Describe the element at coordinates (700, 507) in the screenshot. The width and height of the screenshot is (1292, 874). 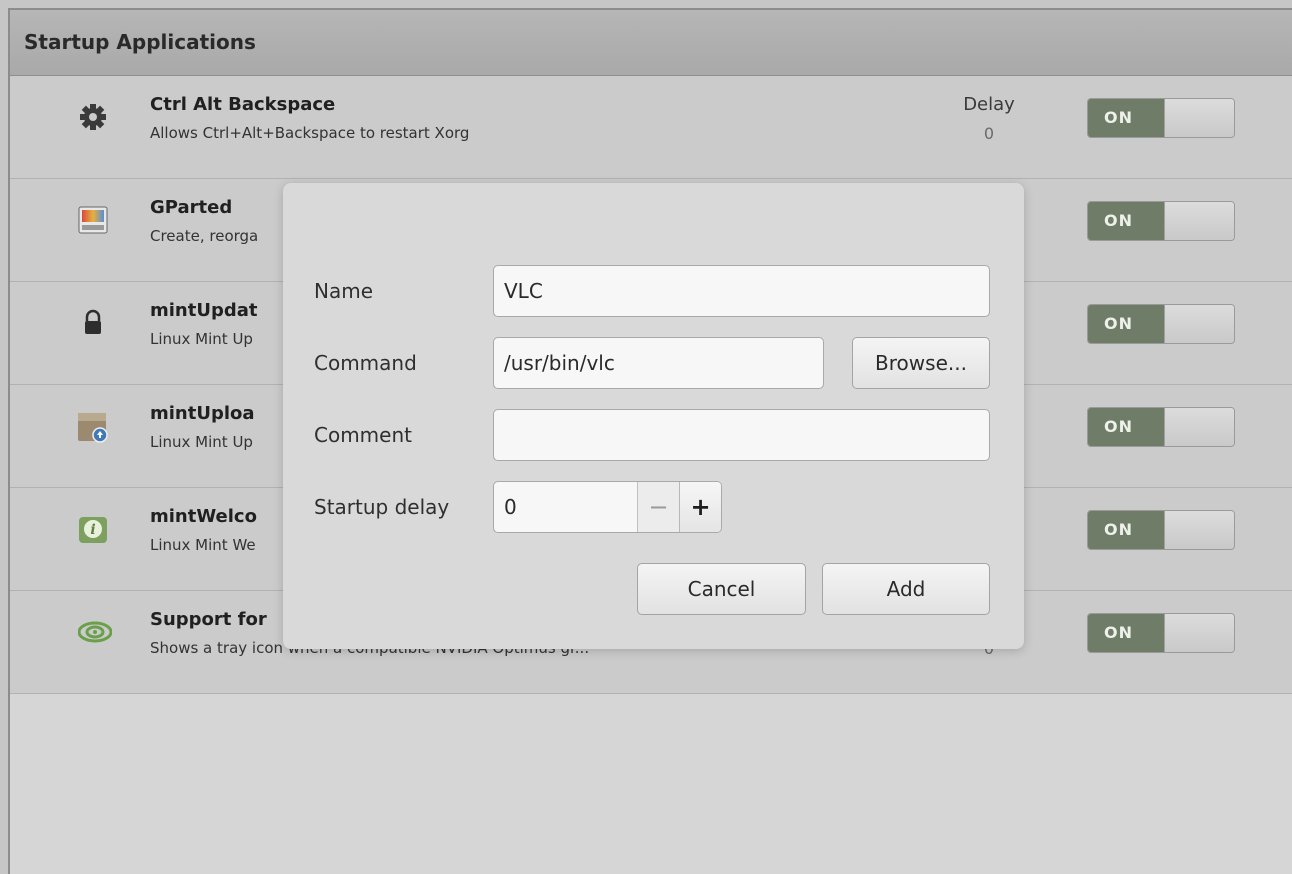
I see `increment-button: +` at that location.